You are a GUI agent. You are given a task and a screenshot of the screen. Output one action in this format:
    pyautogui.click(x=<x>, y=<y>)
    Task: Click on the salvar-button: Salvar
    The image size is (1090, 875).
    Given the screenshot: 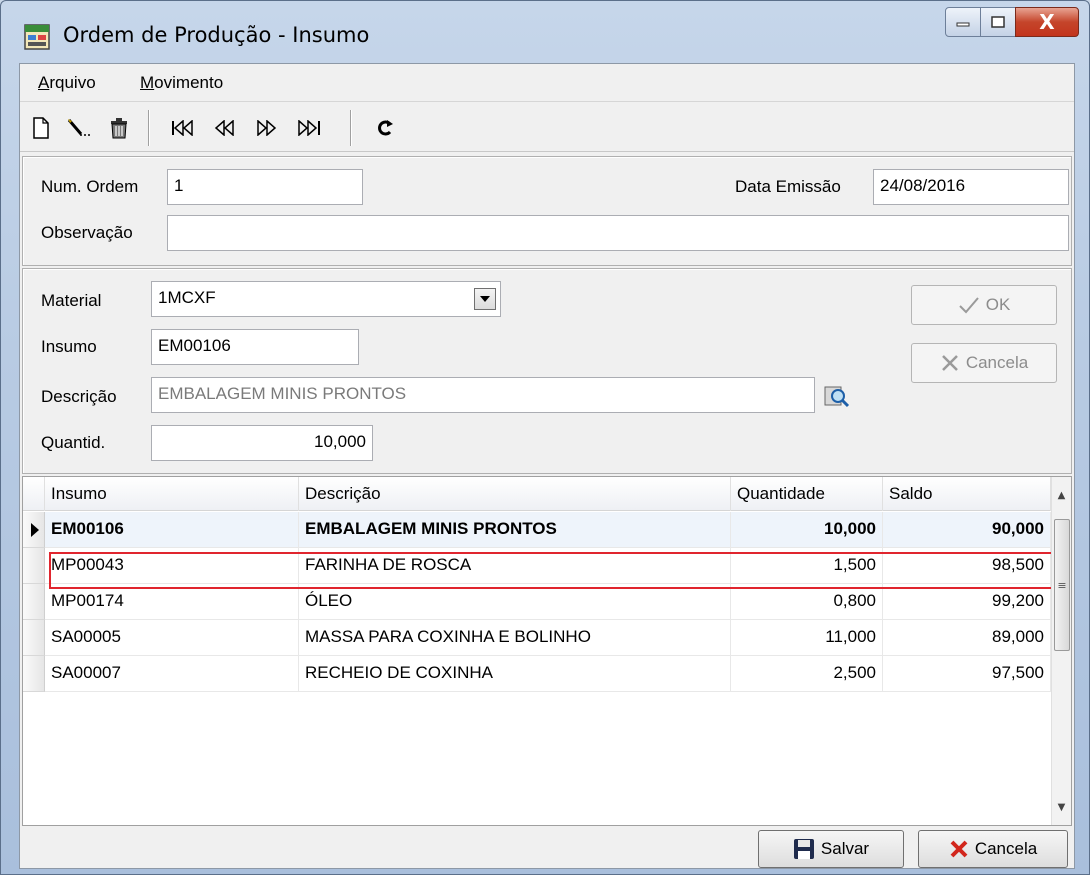 What is the action you would take?
    pyautogui.click(x=831, y=849)
    